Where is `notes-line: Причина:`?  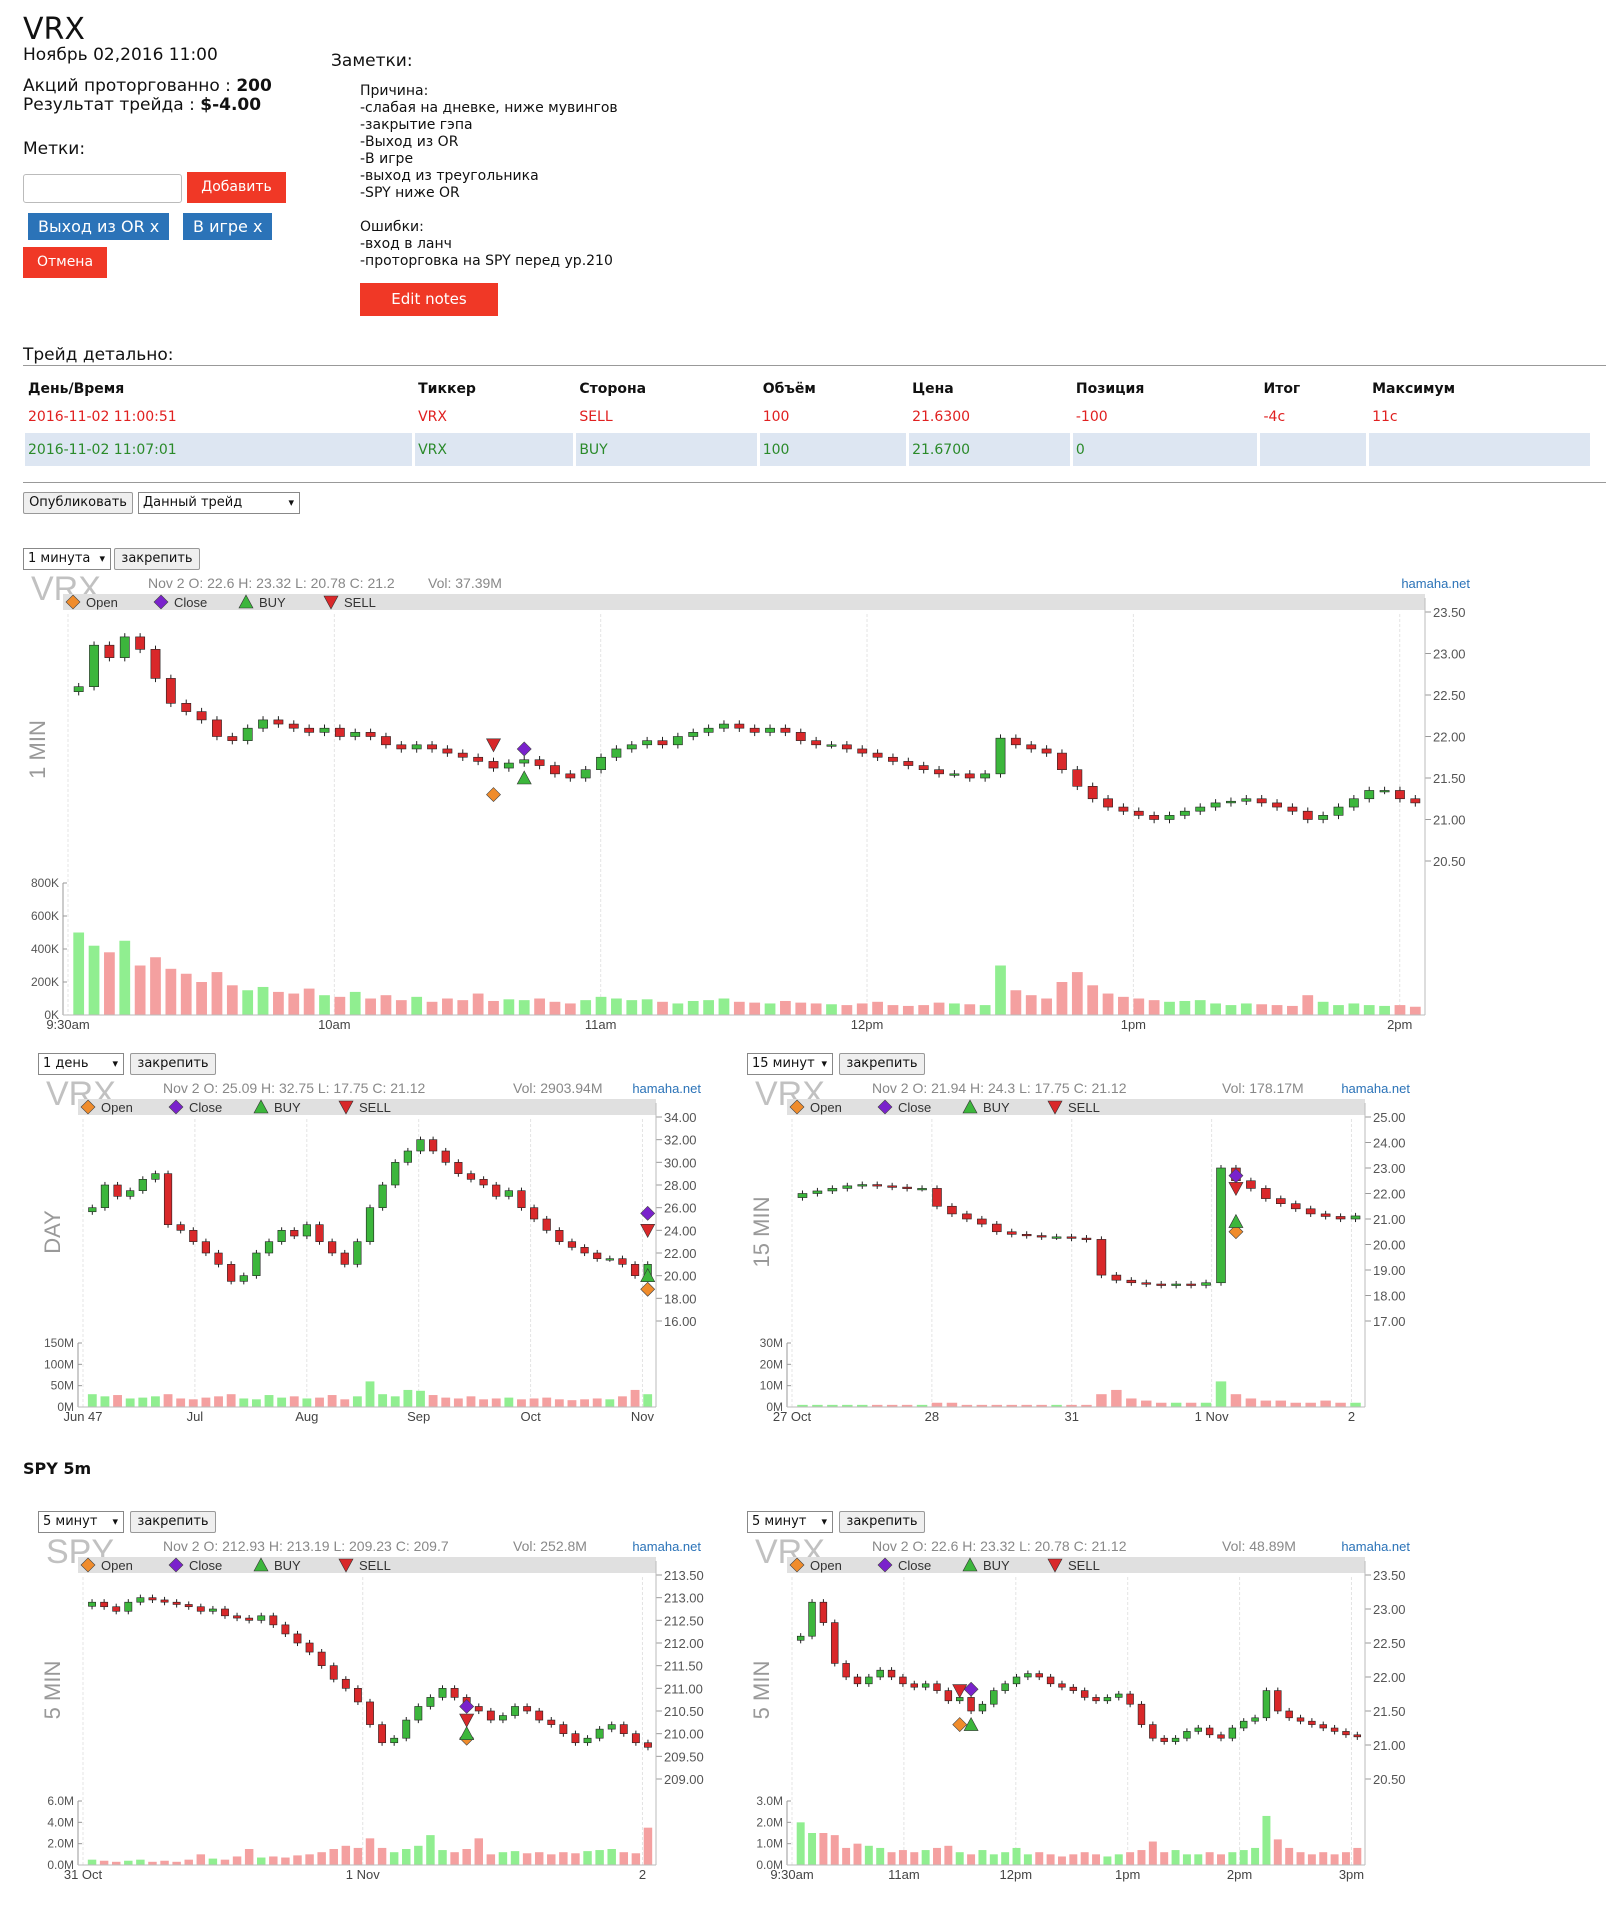
notes-line: Причина: is located at coordinates (394, 91).